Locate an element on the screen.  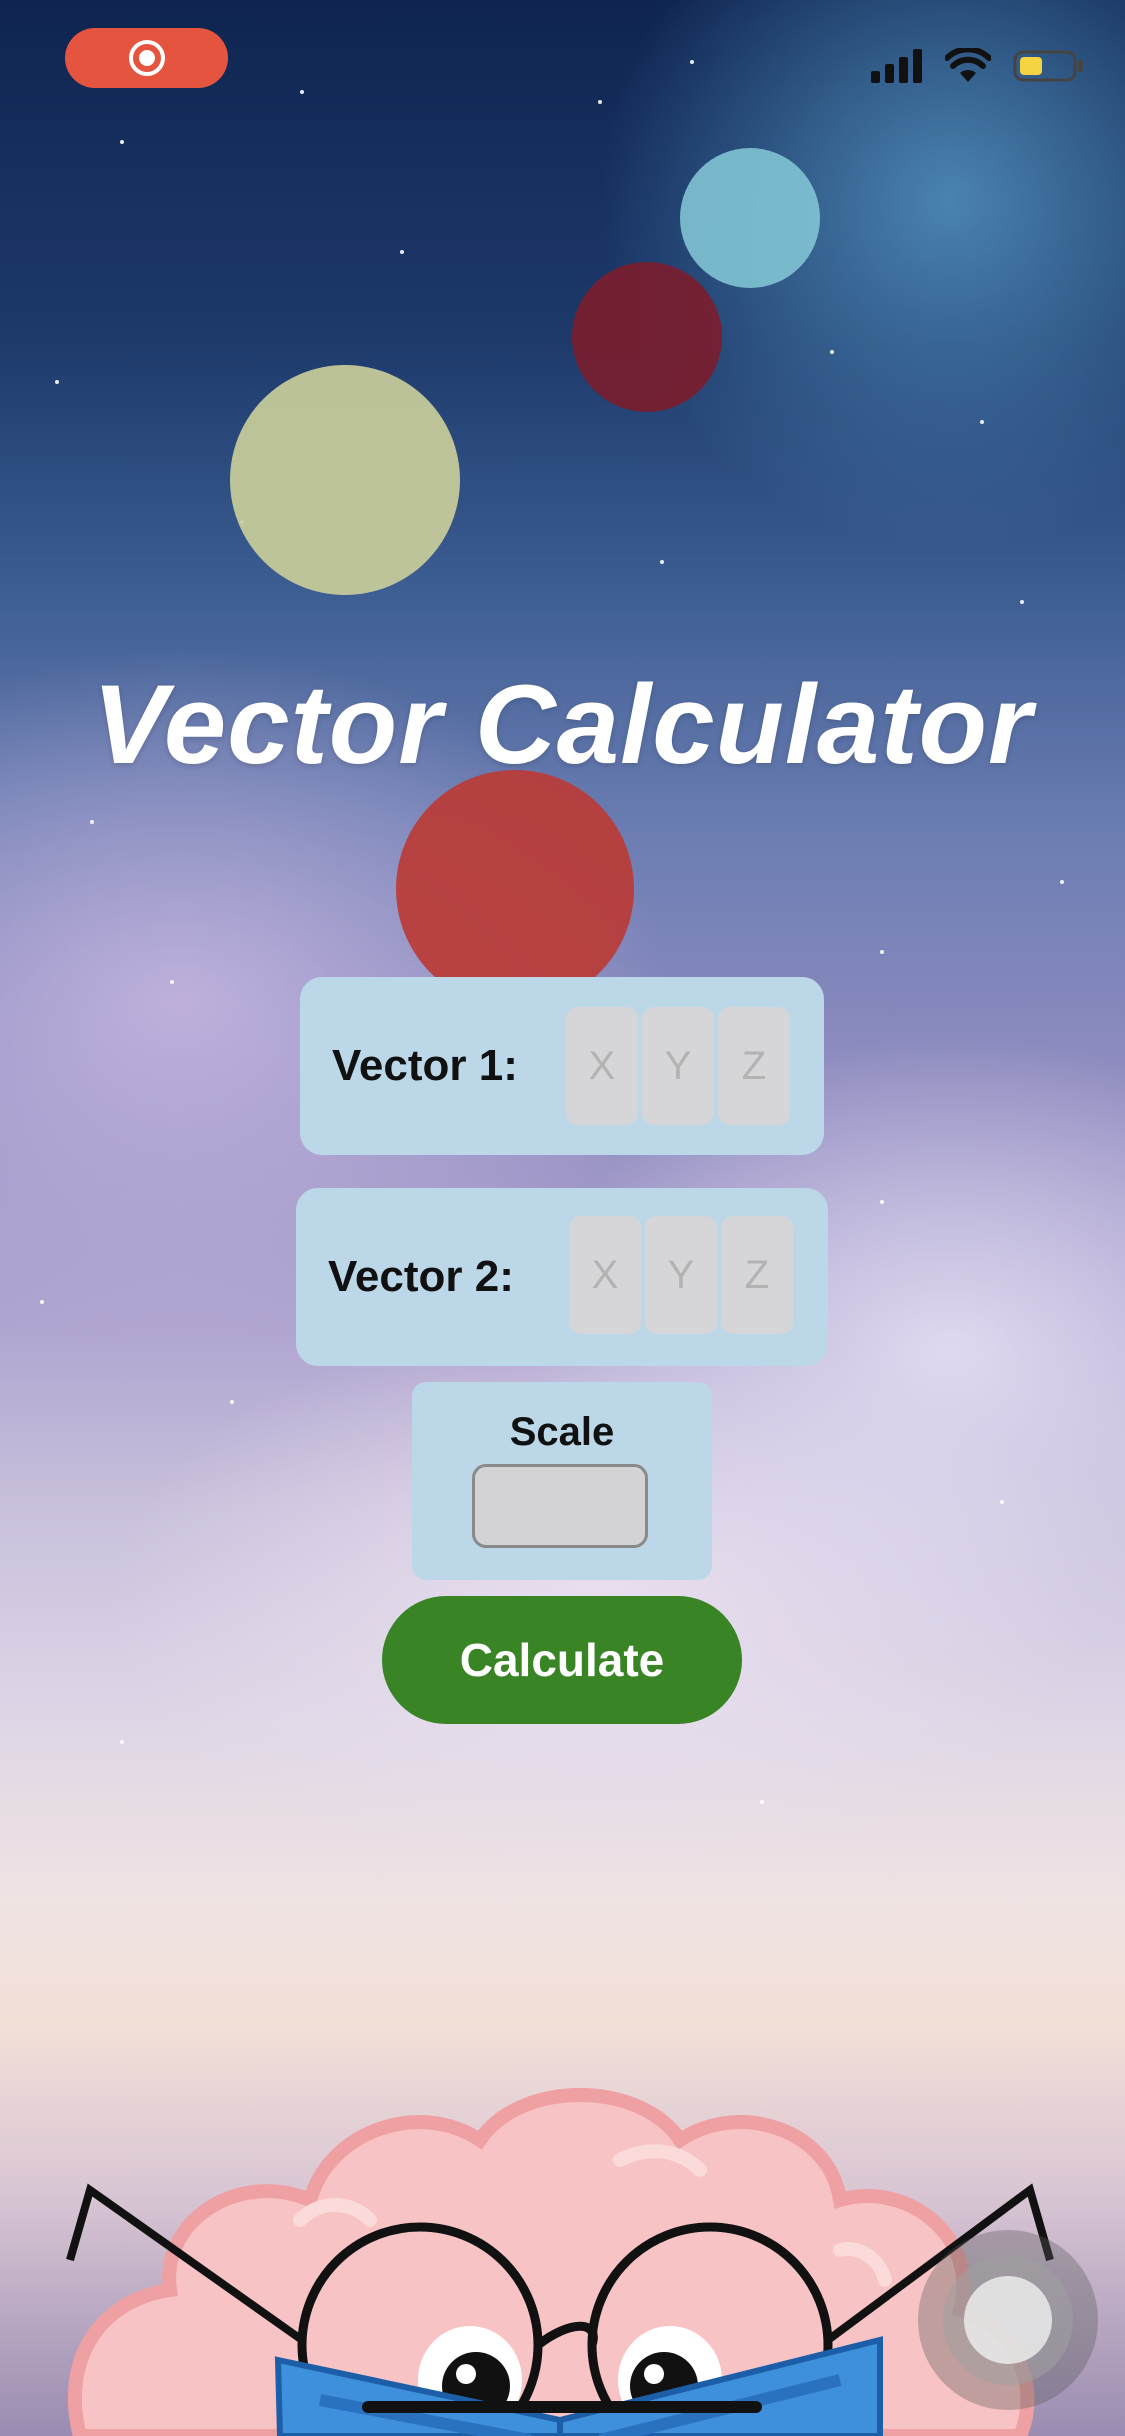
scale-input is located at coordinates (562, 1507).